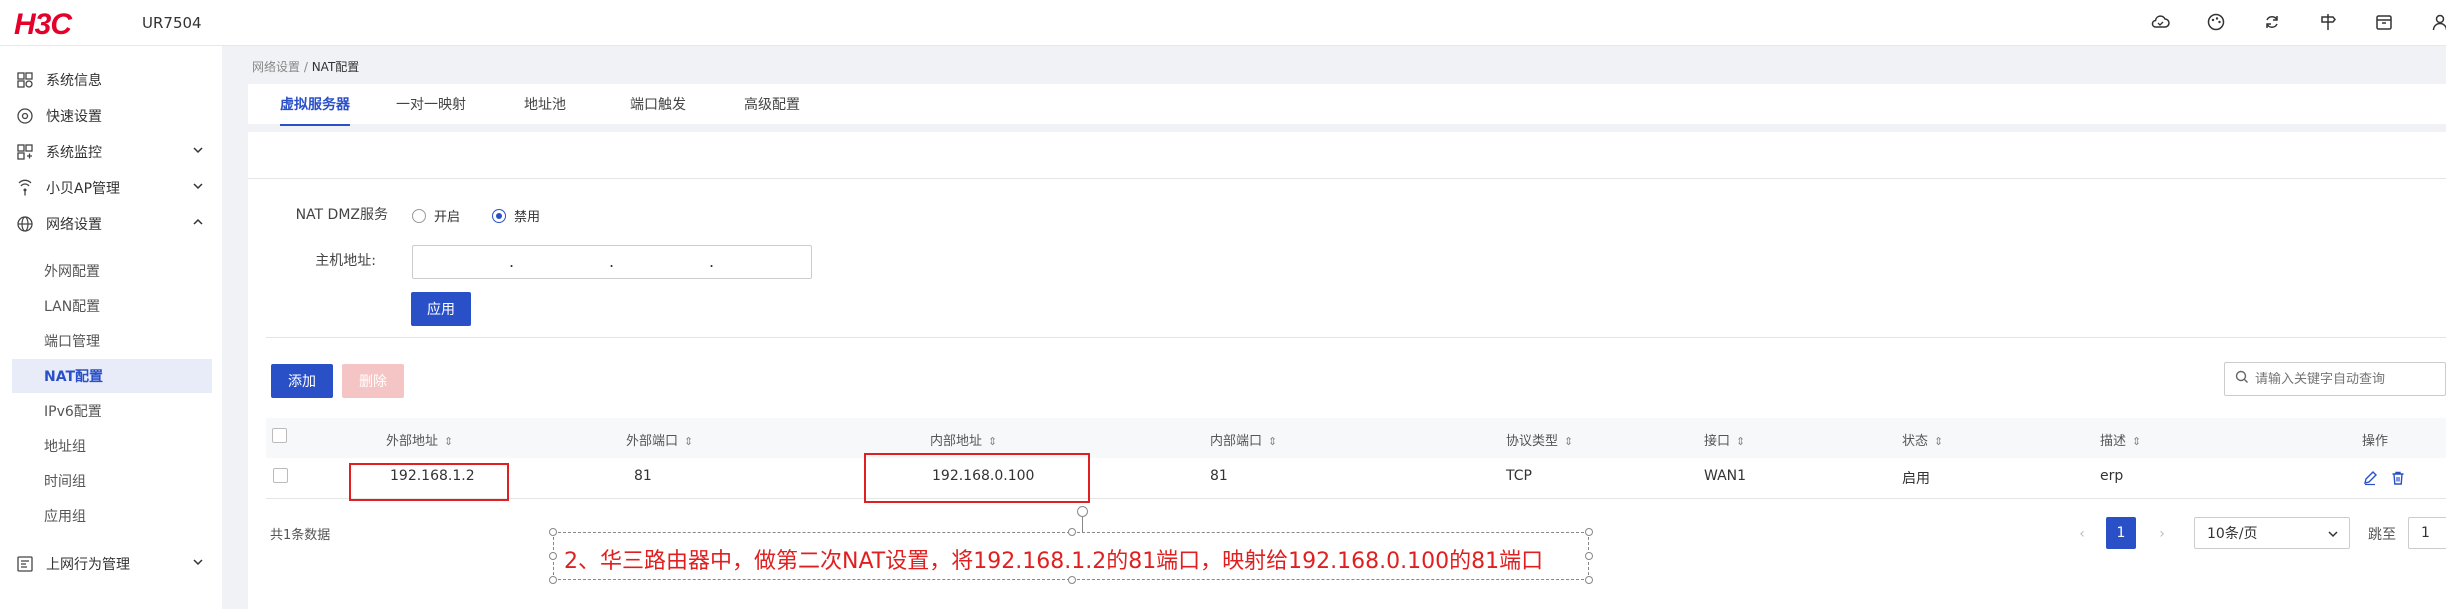  What do you see at coordinates (499, 215) in the screenshot?
I see `radio-circle-selected` at bounding box center [499, 215].